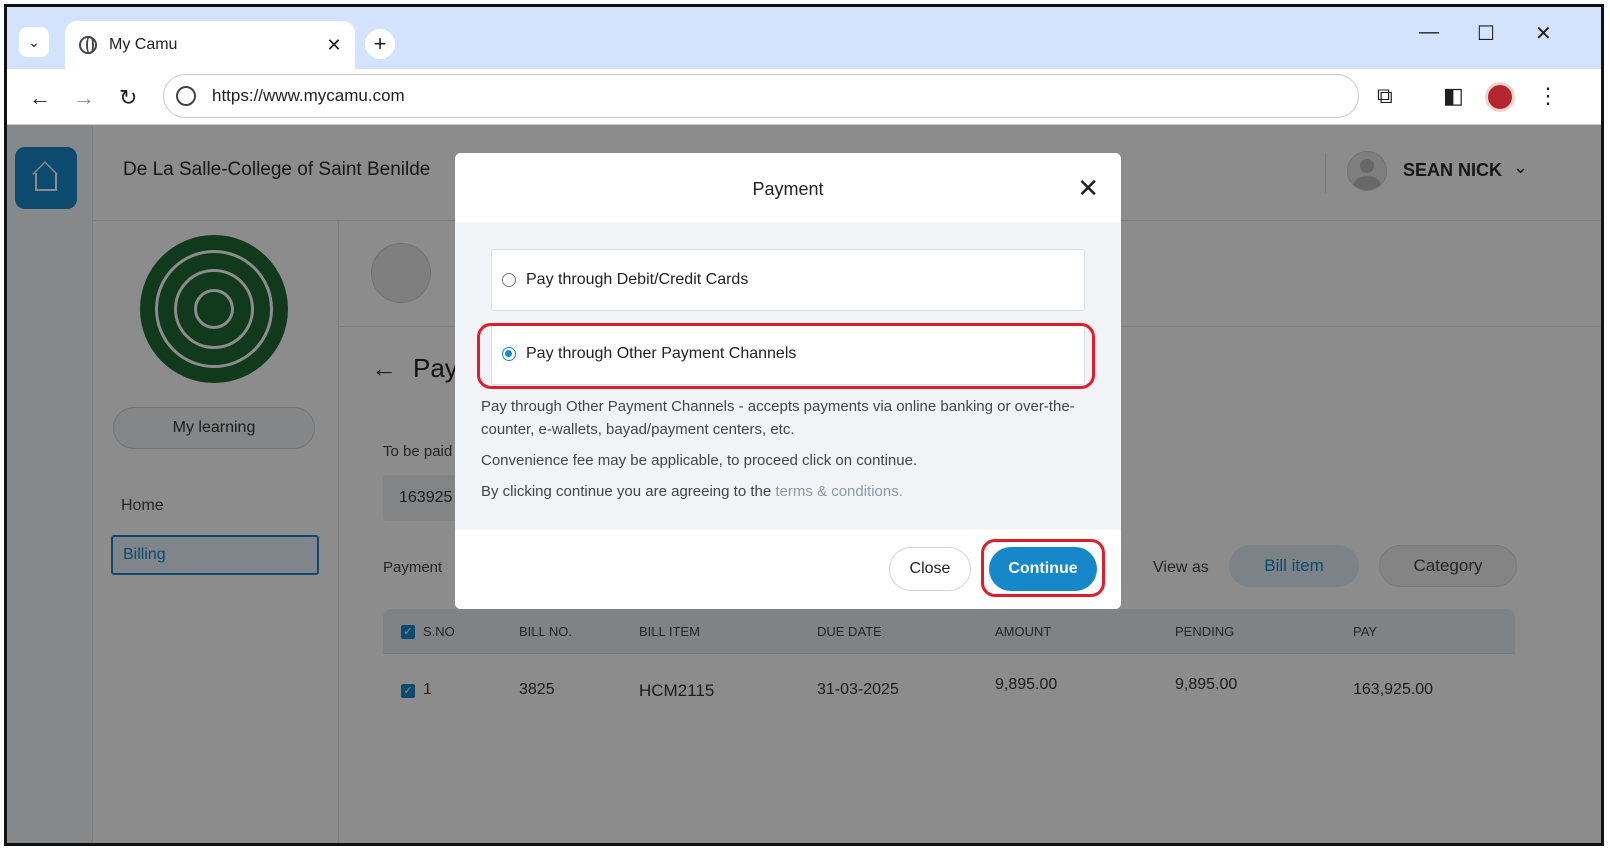 The image size is (1610, 850). What do you see at coordinates (84, 98) in the screenshot?
I see `forward-icon: →` at bounding box center [84, 98].